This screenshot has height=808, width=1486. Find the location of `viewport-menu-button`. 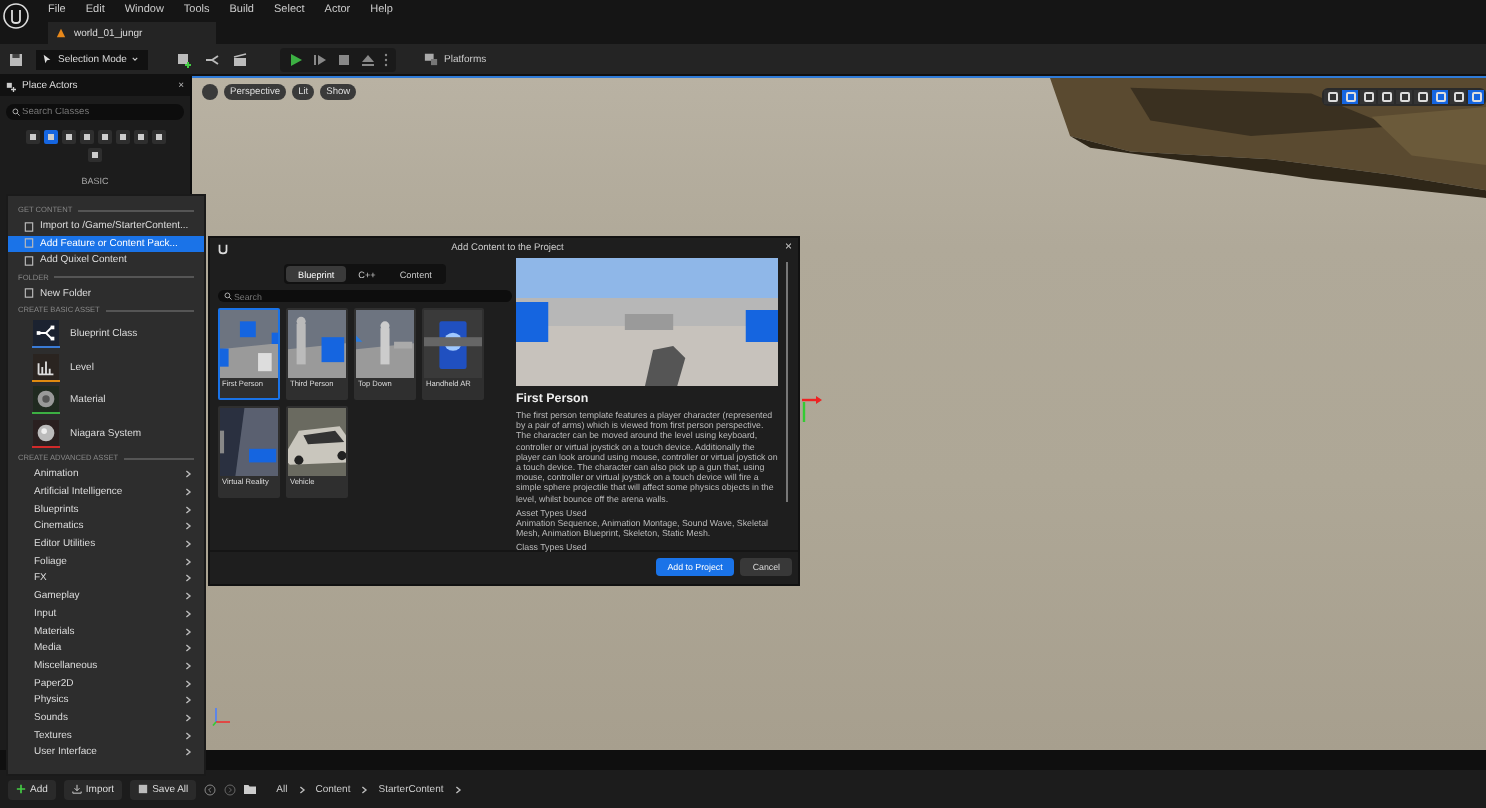

viewport-menu-button is located at coordinates (210, 92).